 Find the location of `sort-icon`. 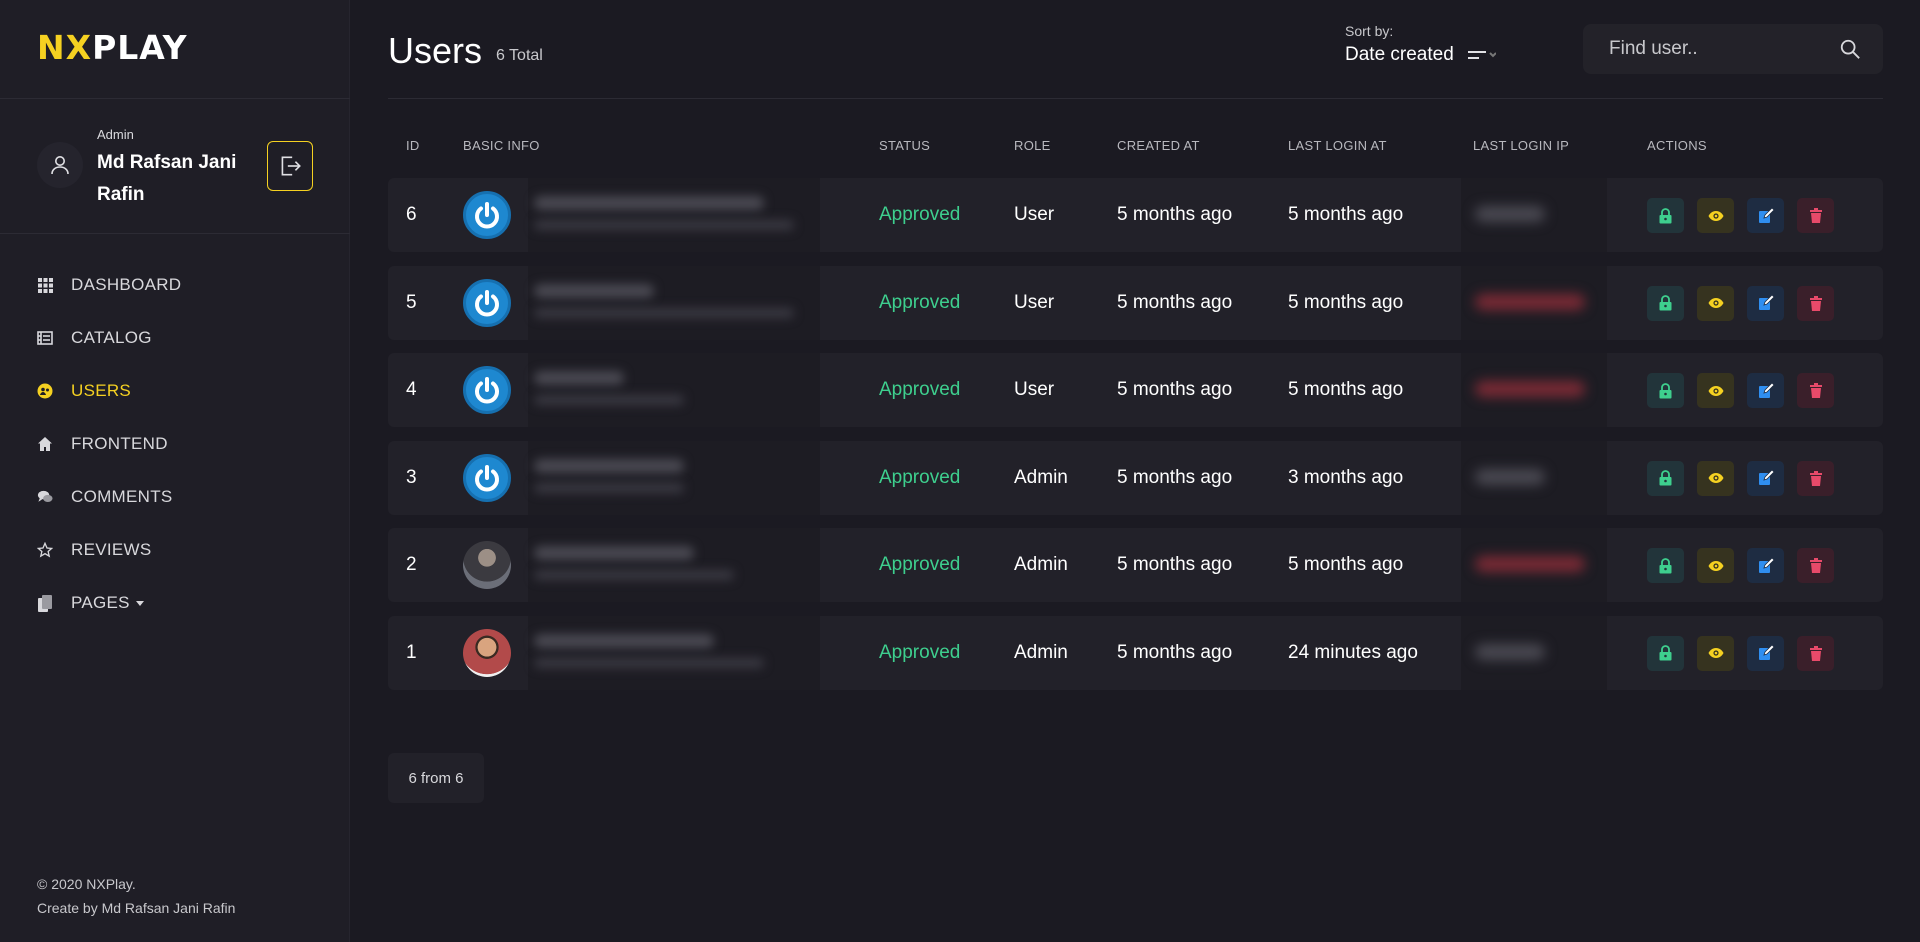

sort-icon is located at coordinates (1481, 55).